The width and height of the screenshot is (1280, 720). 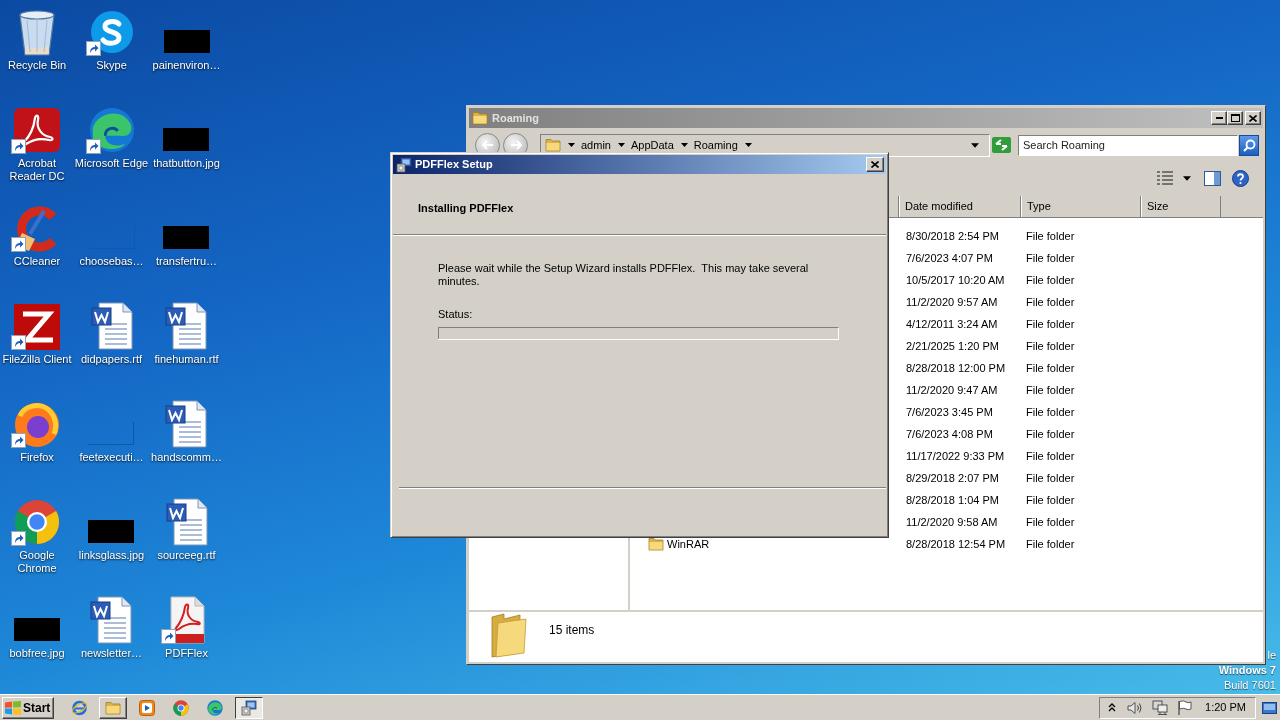 I want to click on back-arrow-icon, so click(x=487, y=145).